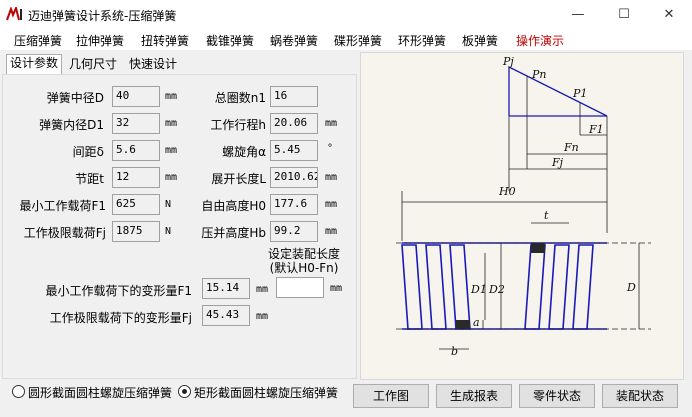 The height and width of the screenshot is (417, 692). I want to click on label-pitch: 节距t, so click(89, 179).